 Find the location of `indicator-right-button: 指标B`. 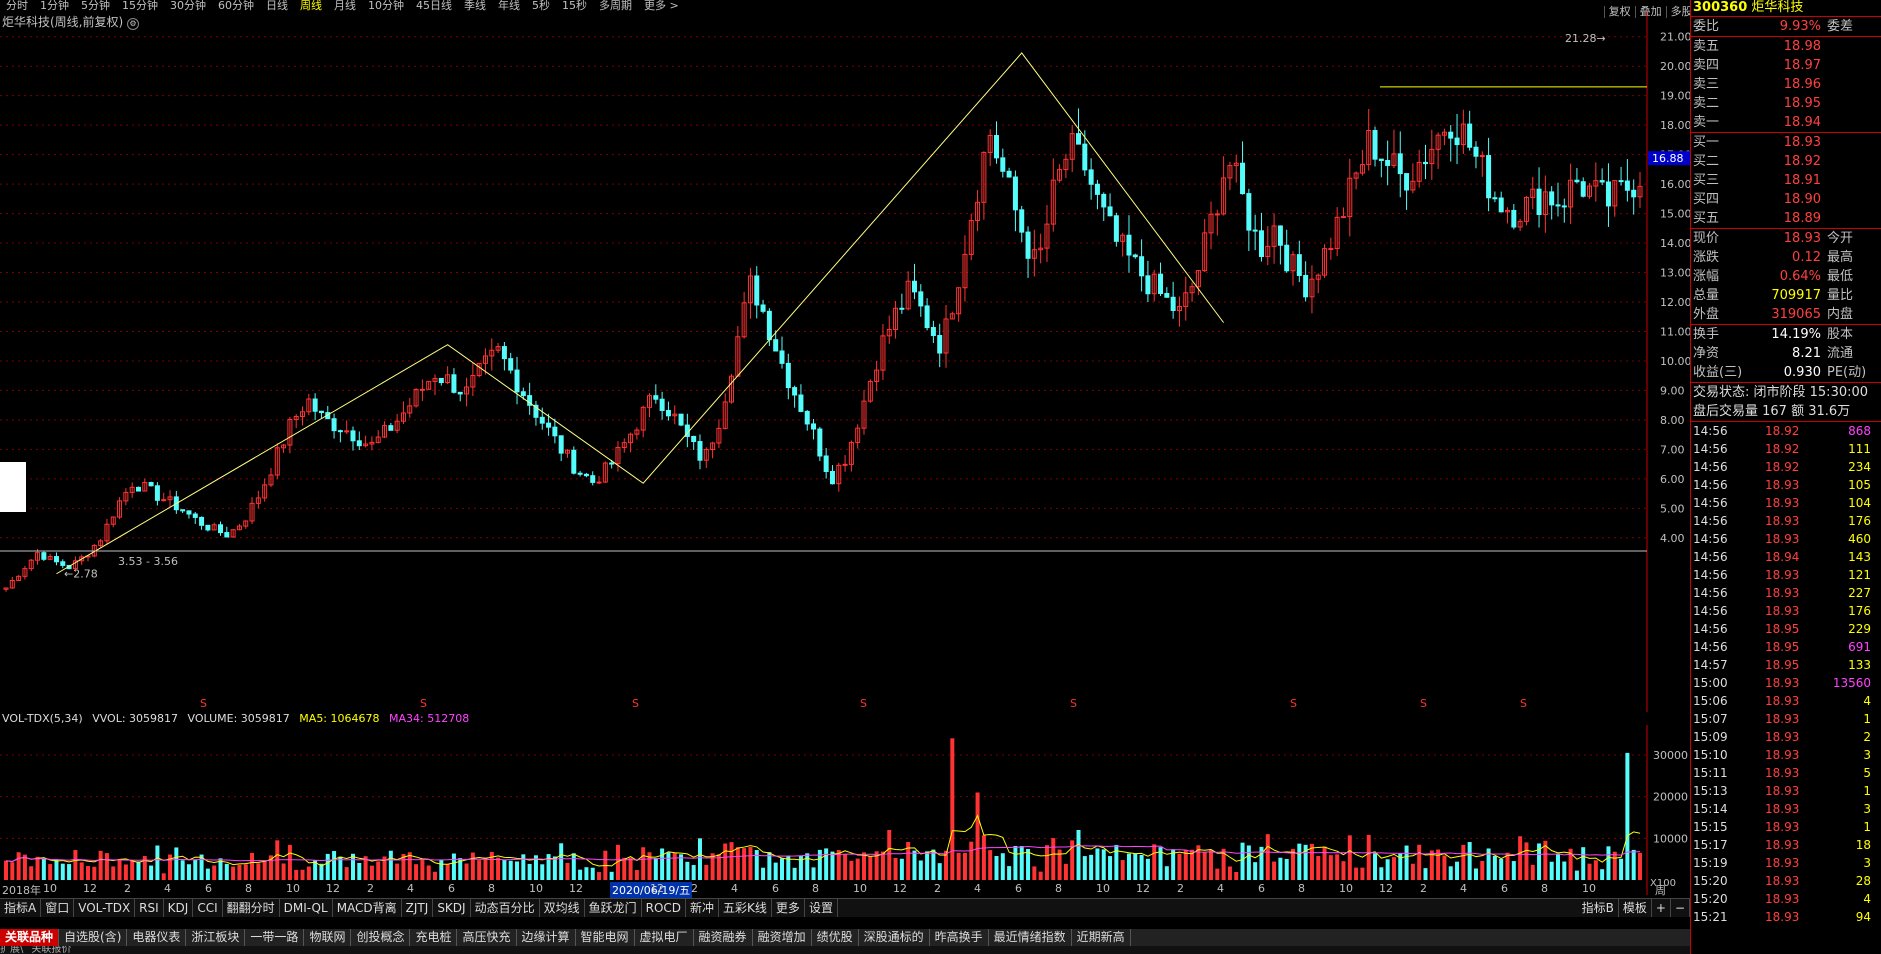

indicator-right-button: 指标B is located at coordinates (1598, 908).